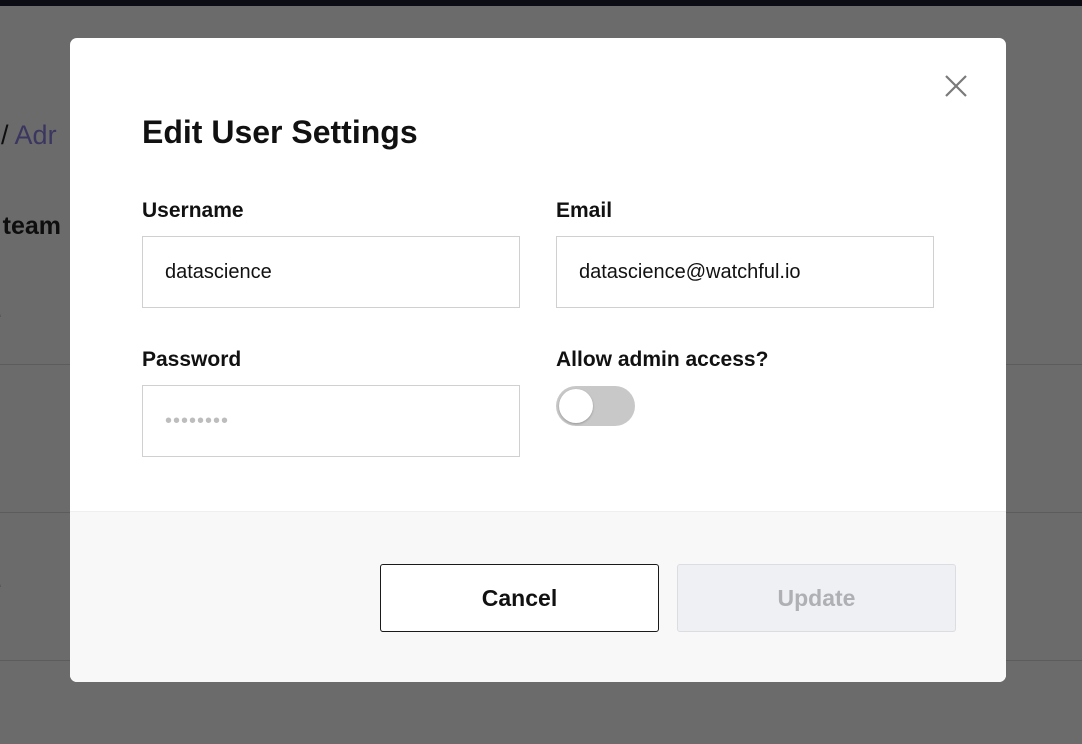  Describe the element at coordinates (584, 210) in the screenshot. I see `email-label: Email` at that location.